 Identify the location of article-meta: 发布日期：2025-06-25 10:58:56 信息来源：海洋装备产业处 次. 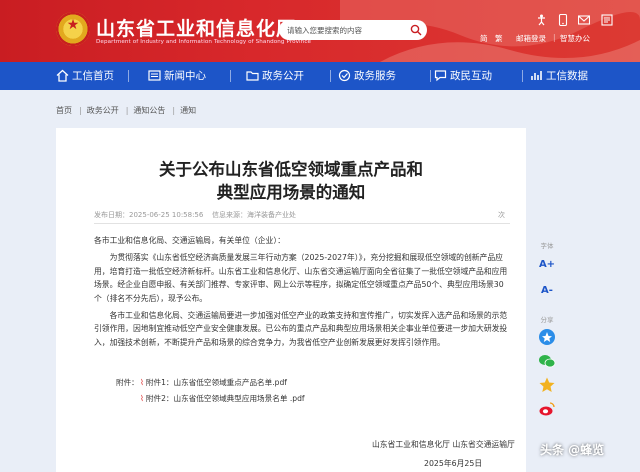
(302, 216).